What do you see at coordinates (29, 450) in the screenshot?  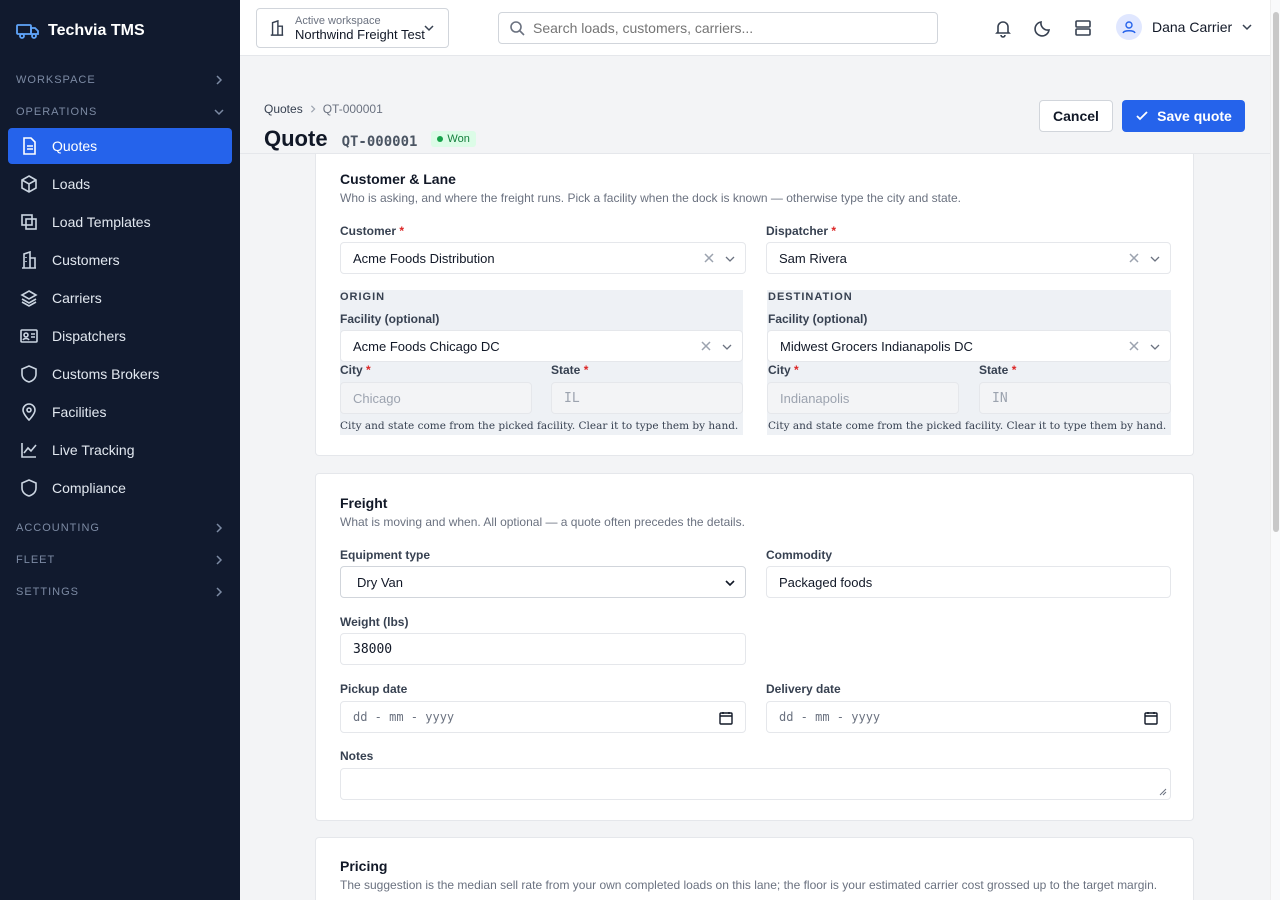 I see `chart-line-icon` at bounding box center [29, 450].